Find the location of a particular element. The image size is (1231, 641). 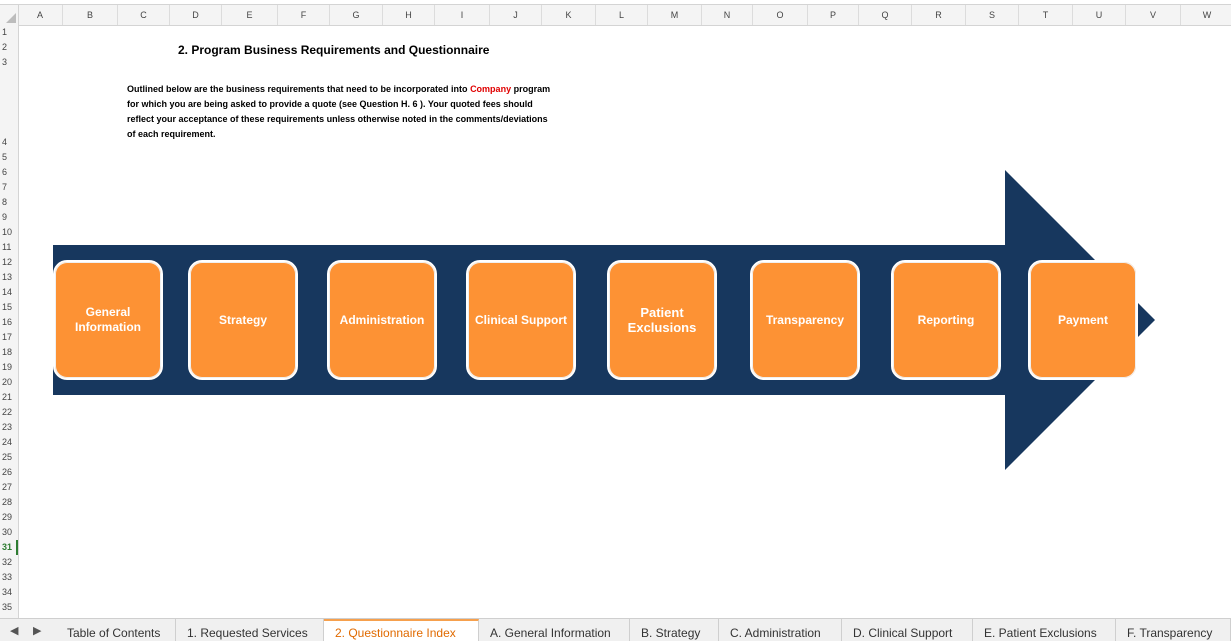

process-step-line1: Administration is located at coordinates (382, 319).